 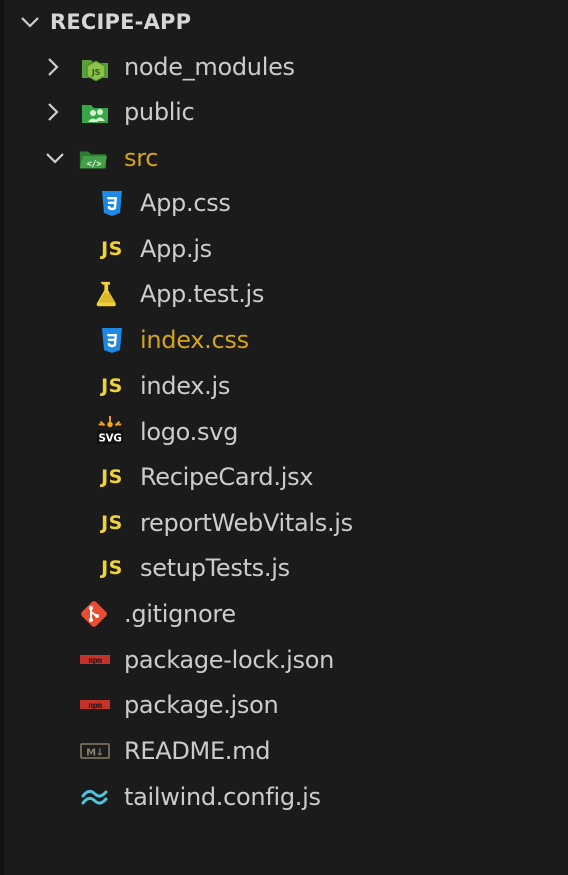 I want to click on tree-item-label: logo.svg, so click(x=189, y=432).